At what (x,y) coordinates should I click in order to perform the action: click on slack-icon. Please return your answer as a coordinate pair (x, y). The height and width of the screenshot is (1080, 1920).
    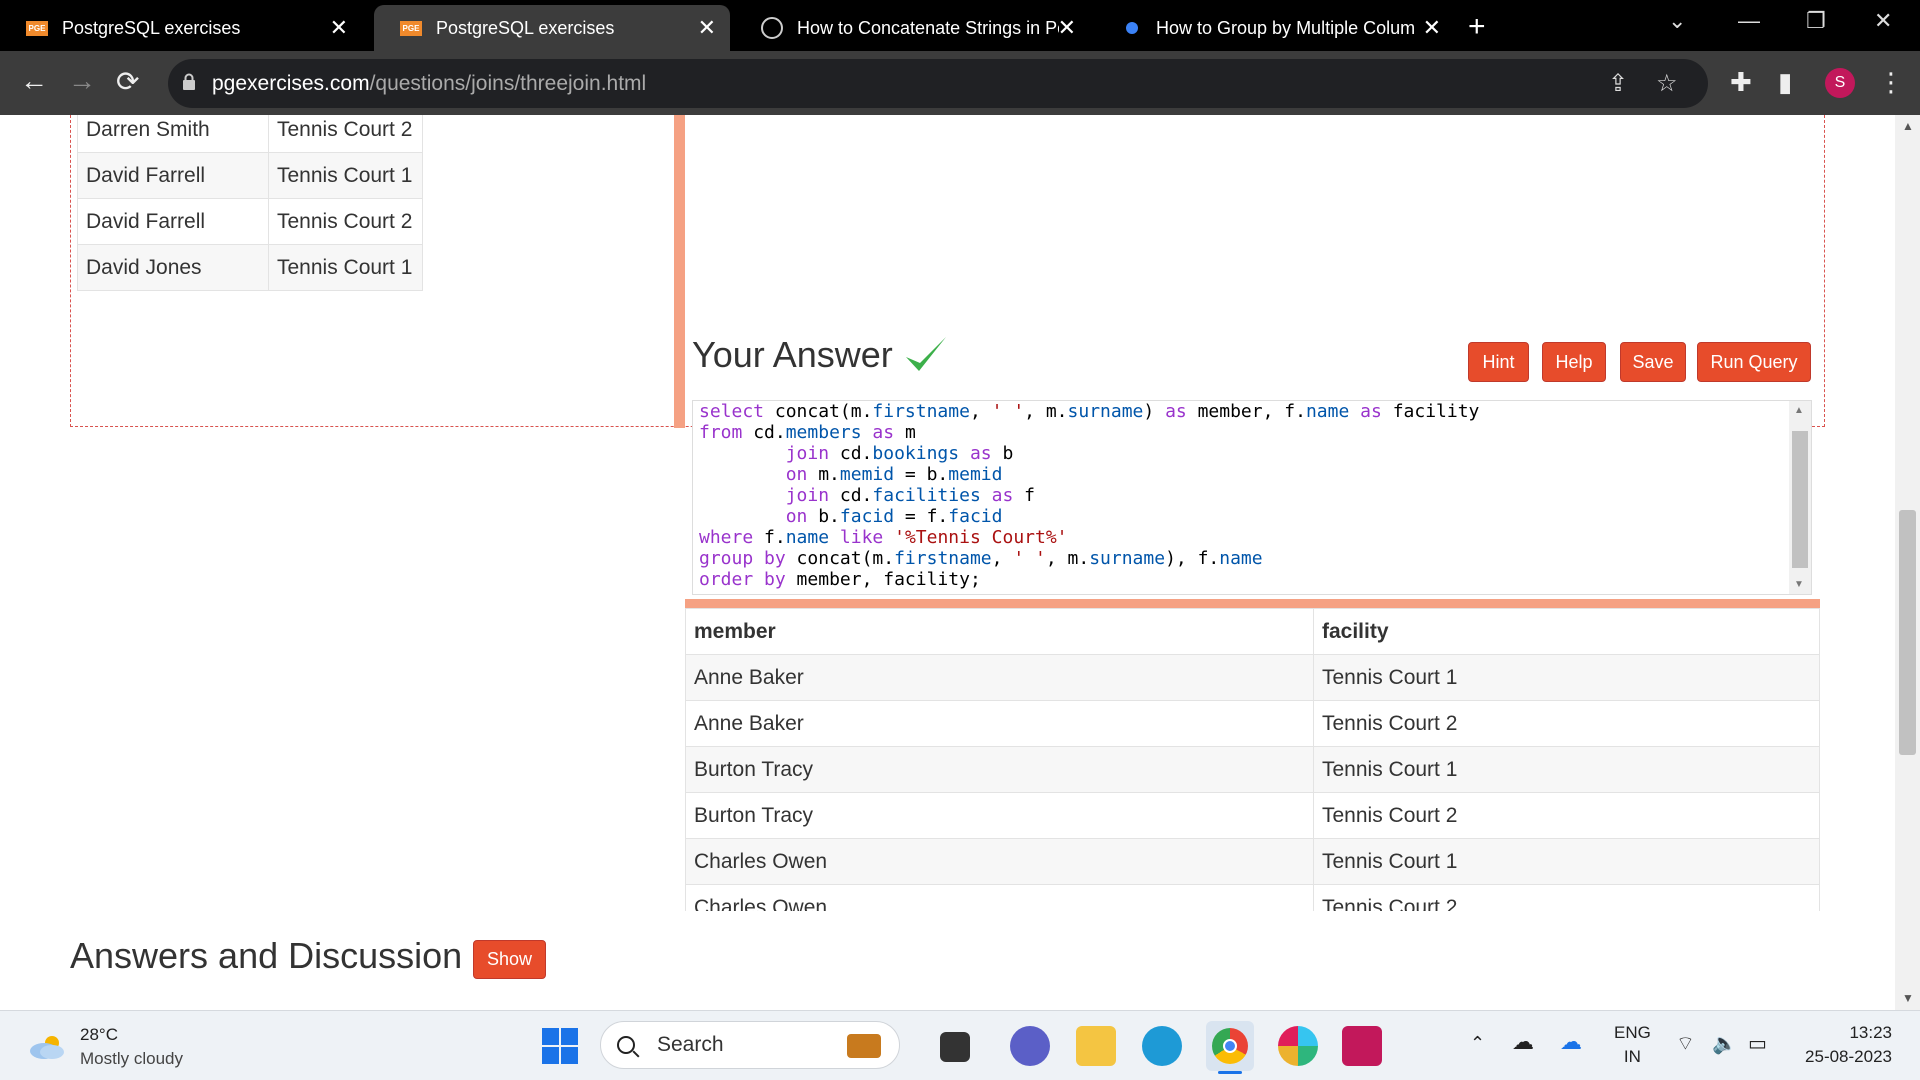
    Looking at the image, I should click on (1298, 1046).